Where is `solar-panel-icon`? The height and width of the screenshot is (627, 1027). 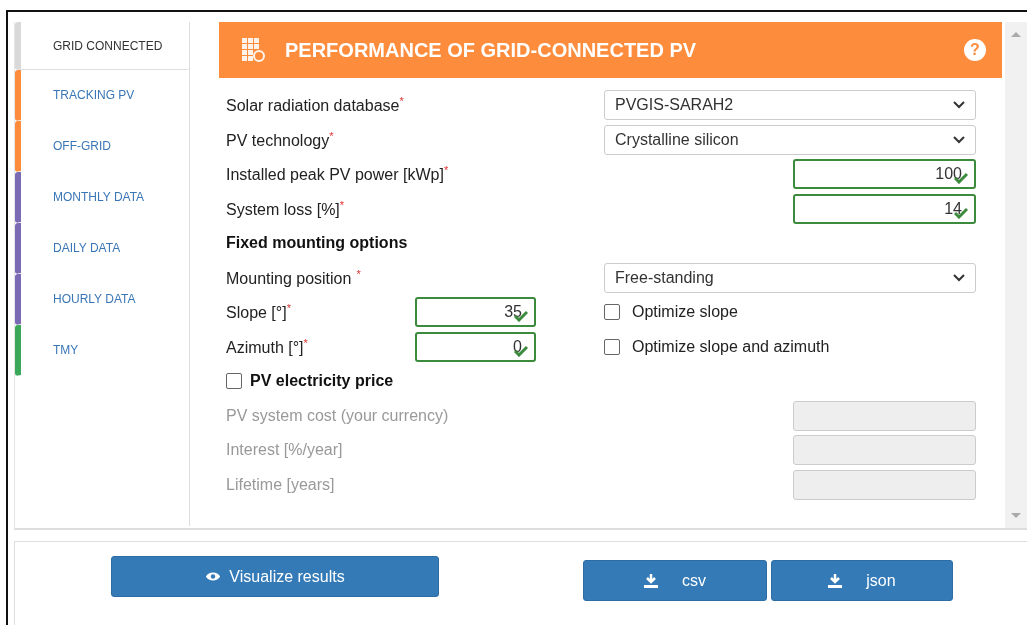
solar-panel-icon is located at coordinates (253, 50).